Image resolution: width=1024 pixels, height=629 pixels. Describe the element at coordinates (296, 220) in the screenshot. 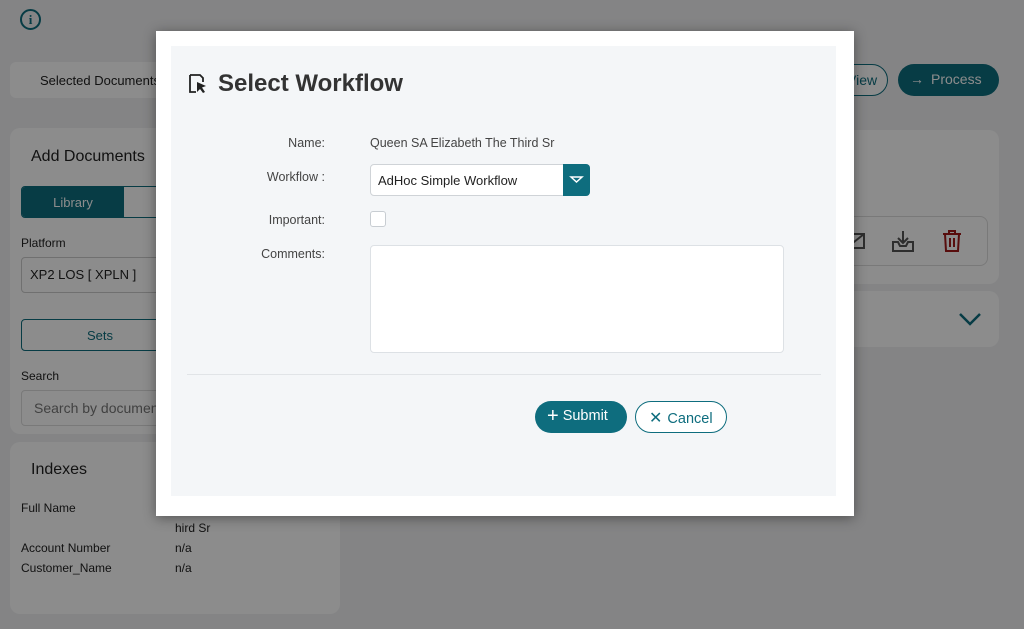

I see `important-label: Important:` at that location.